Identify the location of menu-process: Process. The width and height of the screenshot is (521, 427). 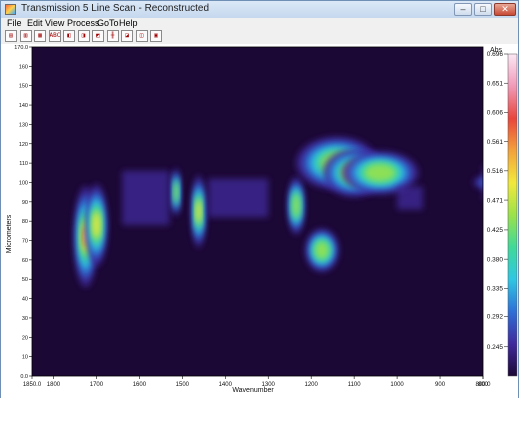
(83, 23).